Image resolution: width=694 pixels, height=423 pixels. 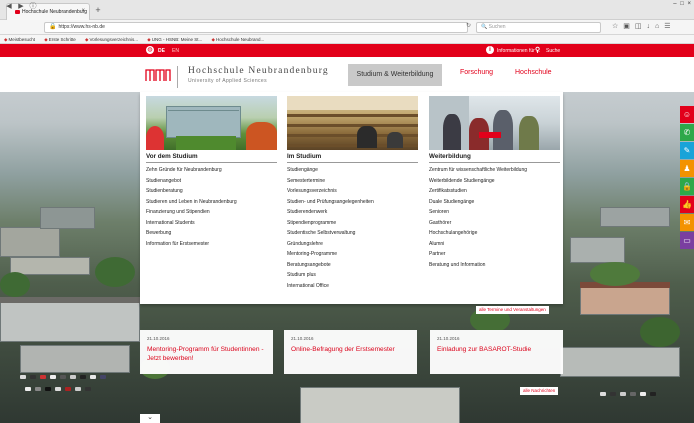 I want to click on menu-item: Beratungsangebote, so click(x=352, y=265).